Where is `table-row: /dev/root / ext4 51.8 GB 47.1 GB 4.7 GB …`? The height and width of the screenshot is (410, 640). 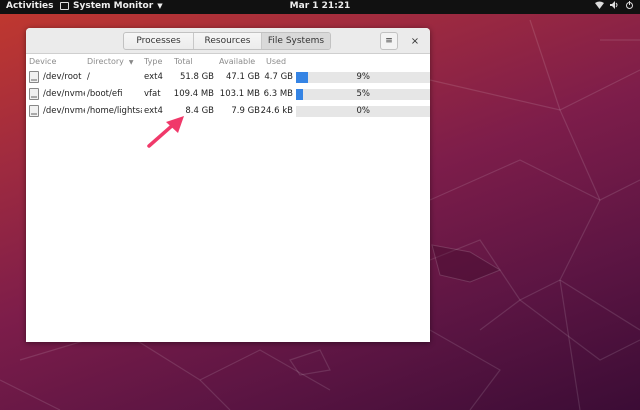
table-row: /dev/root / ext4 51.8 GB 47.1 GB 4.7 GB … is located at coordinates (228, 77).